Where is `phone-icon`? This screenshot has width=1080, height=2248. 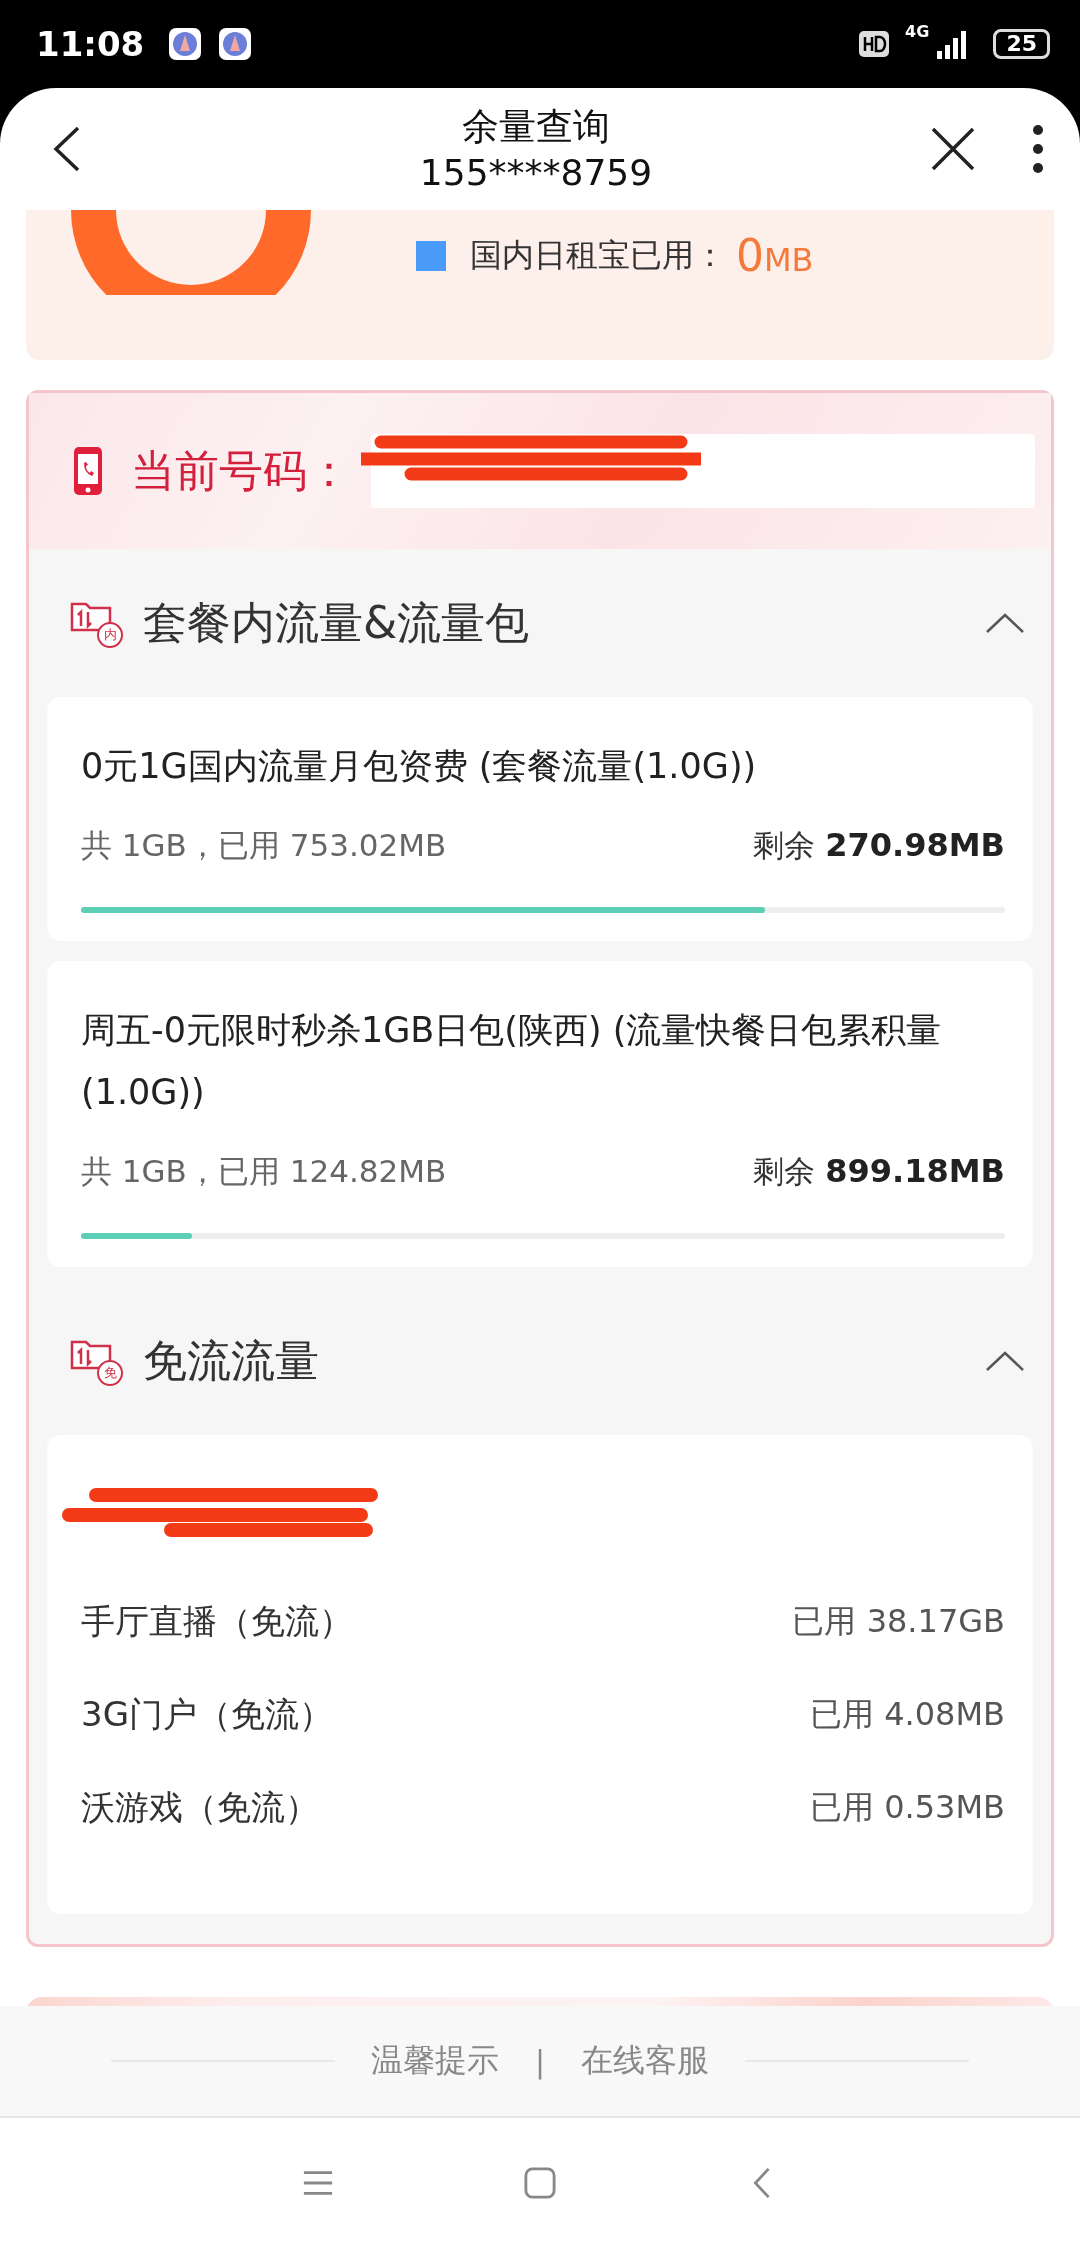 phone-icon is located at coordinates (88, 471).